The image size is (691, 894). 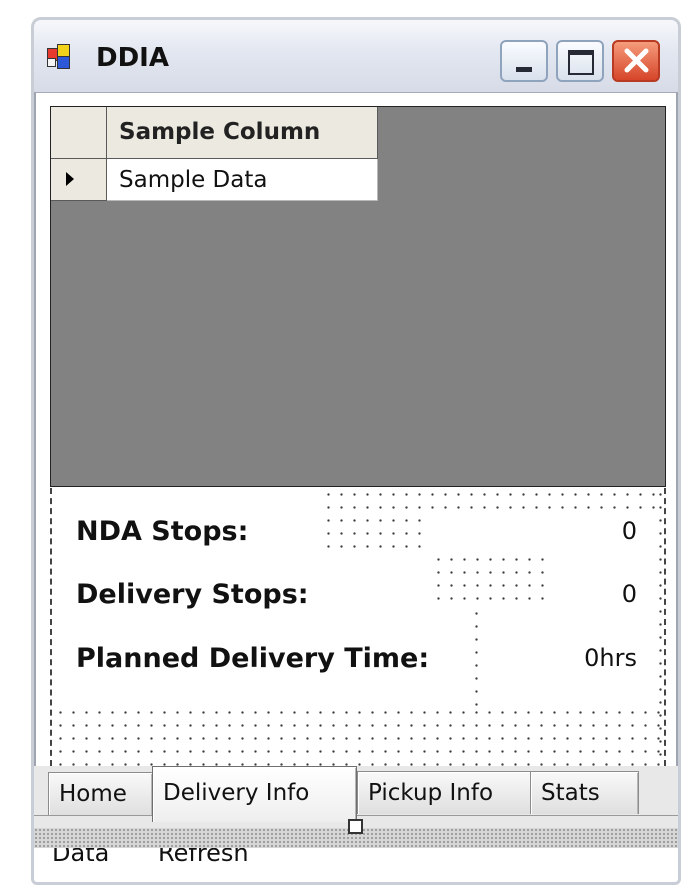 I want to click on nda-stops-value: 0, so click(x=629, y=531).